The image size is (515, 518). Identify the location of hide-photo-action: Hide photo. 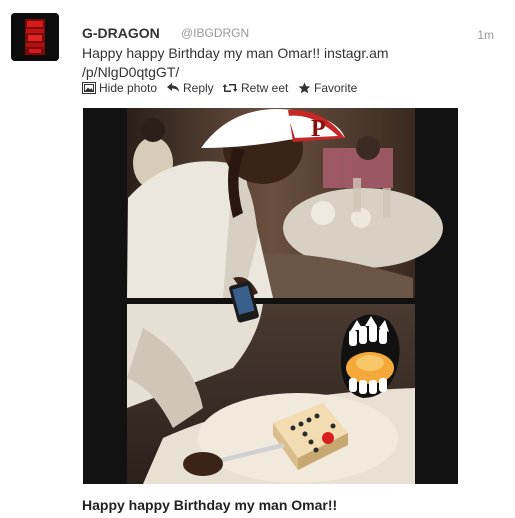
(119, 88).